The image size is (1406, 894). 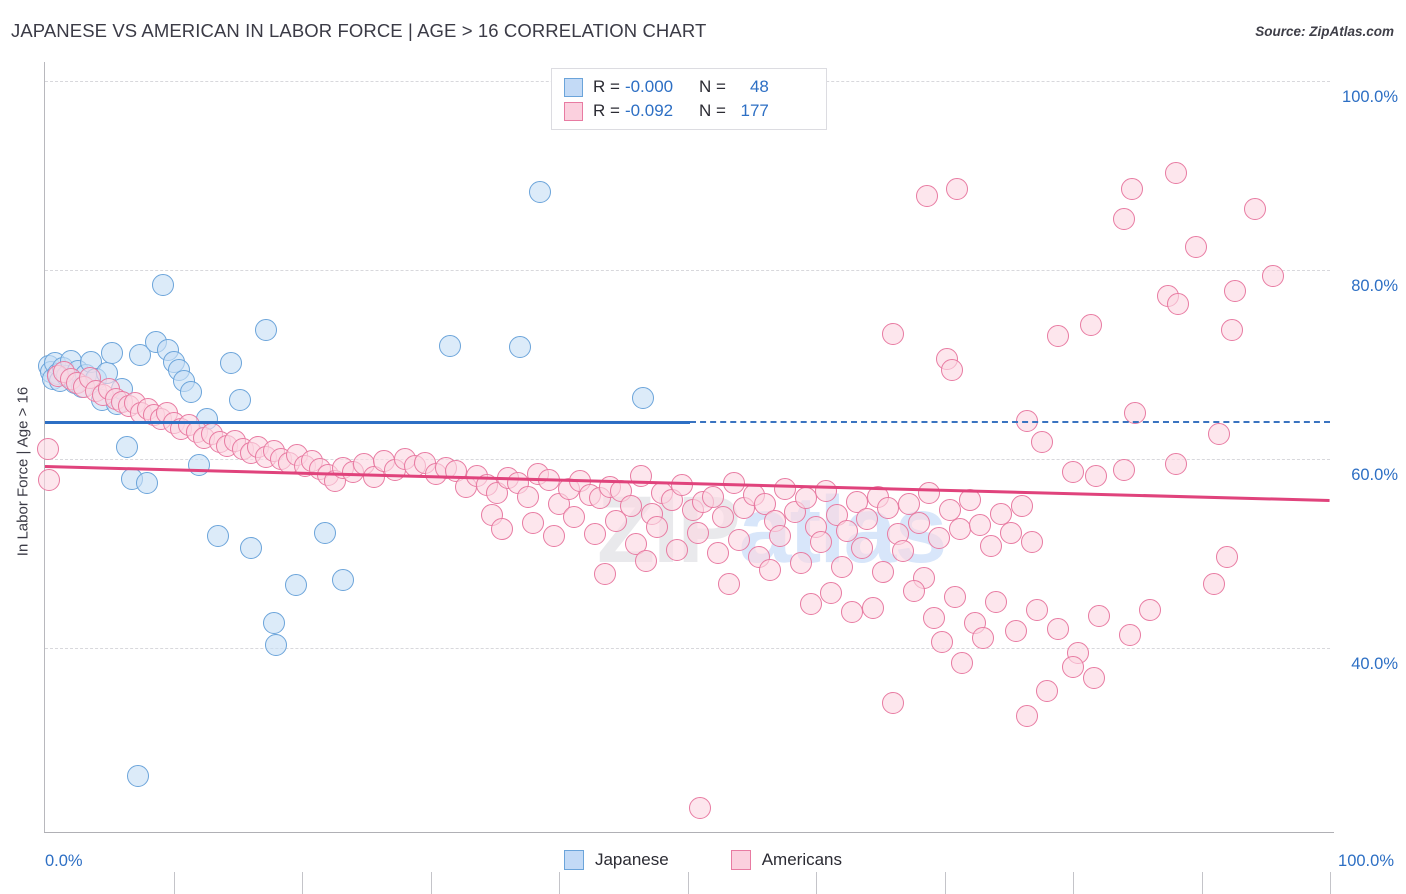 What do you see at coordinates (573, 87) in the screenshot?
I see `swatch-japanese-icon` at bounding box center [573, 87].